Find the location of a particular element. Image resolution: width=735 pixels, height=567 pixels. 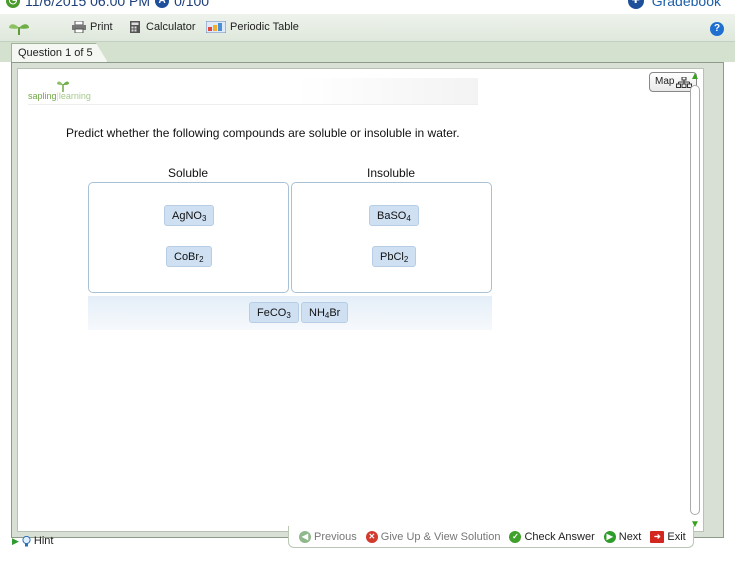

calculator-button: Calculator is located at coordinates (162, 27).